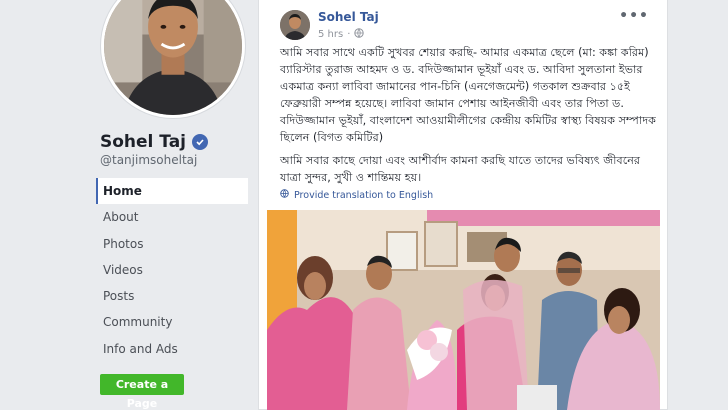 The image size is (728, 410). What do you see at coordinates (284, 195) in the screenshot?
I see `translate-globe-icon` at bounding box center [284, 195].